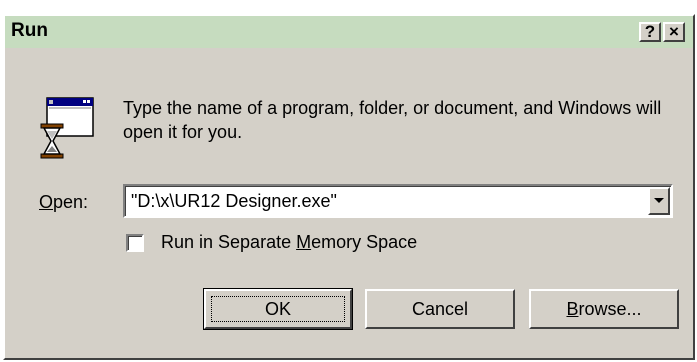 Image resolution: width=697 pixels, height=362 pixels. What do you see at coordinates (46, 202) in the screenshot?
I see `open-label-mnemonic: O` at bounding box center [46, 202].